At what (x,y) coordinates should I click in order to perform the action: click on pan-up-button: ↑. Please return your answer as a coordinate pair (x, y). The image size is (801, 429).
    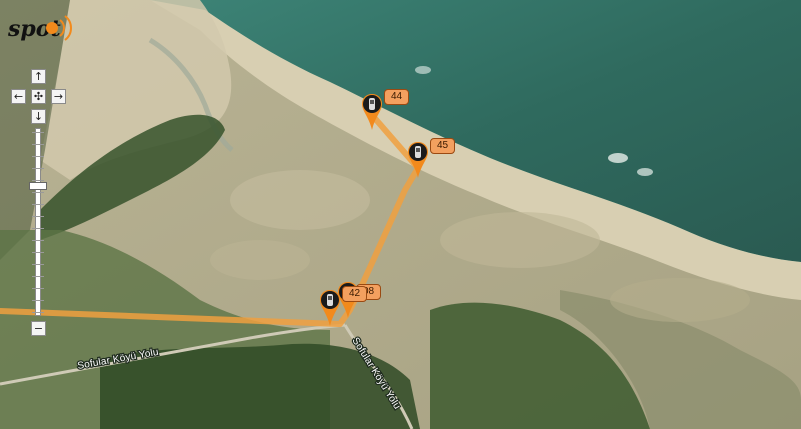
    Looking at the image, I should click on (38, 76).